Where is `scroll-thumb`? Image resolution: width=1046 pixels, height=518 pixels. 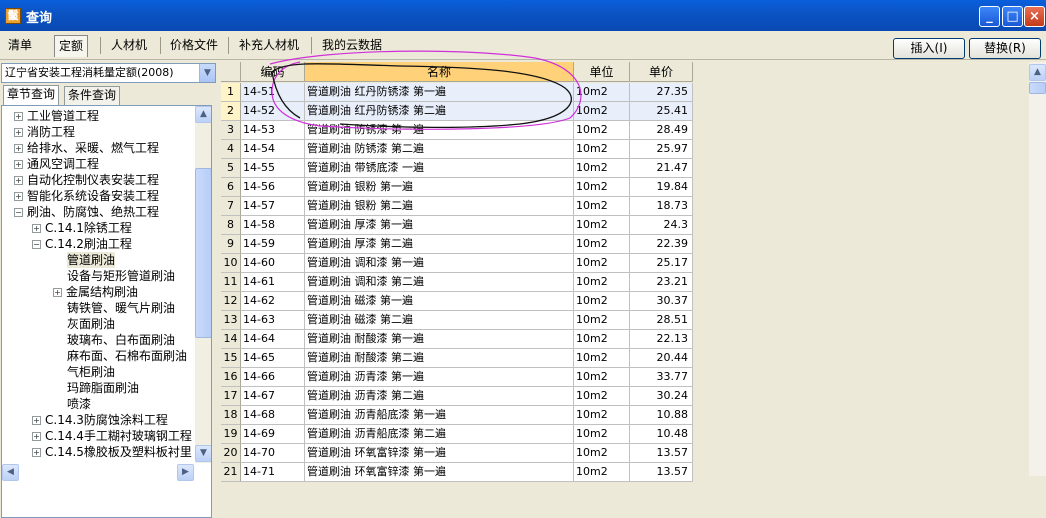
scroll-thumb is located at coordinates (203, 253).